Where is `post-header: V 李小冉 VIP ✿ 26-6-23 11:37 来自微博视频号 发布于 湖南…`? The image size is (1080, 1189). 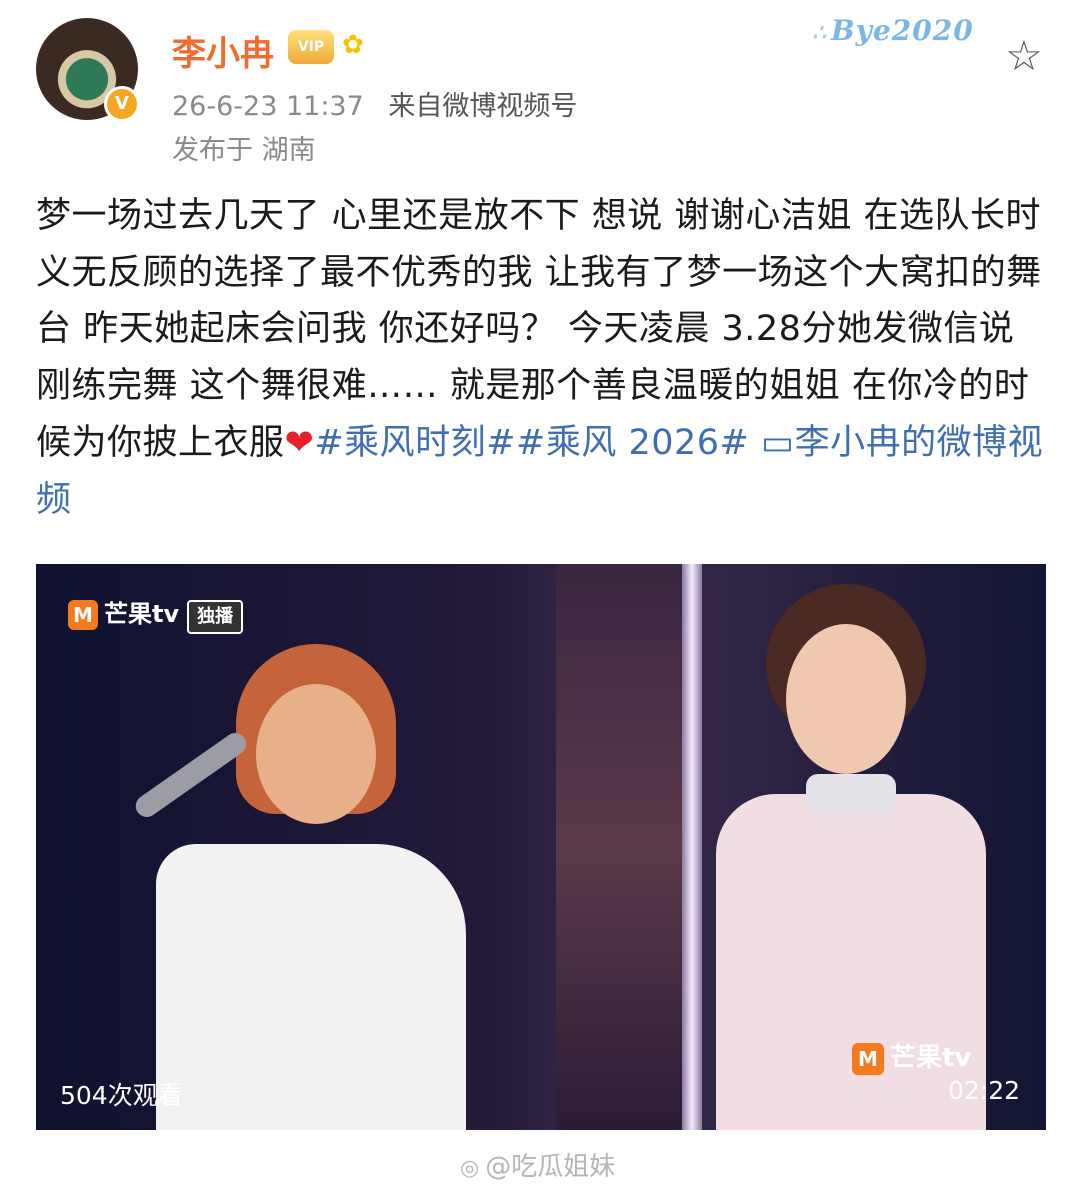 post-header: V 李小冉 VIP ✿ 26-6-23 11:37 来自微博视频号 发布于 湖南… is located at coordinates (540, 85).